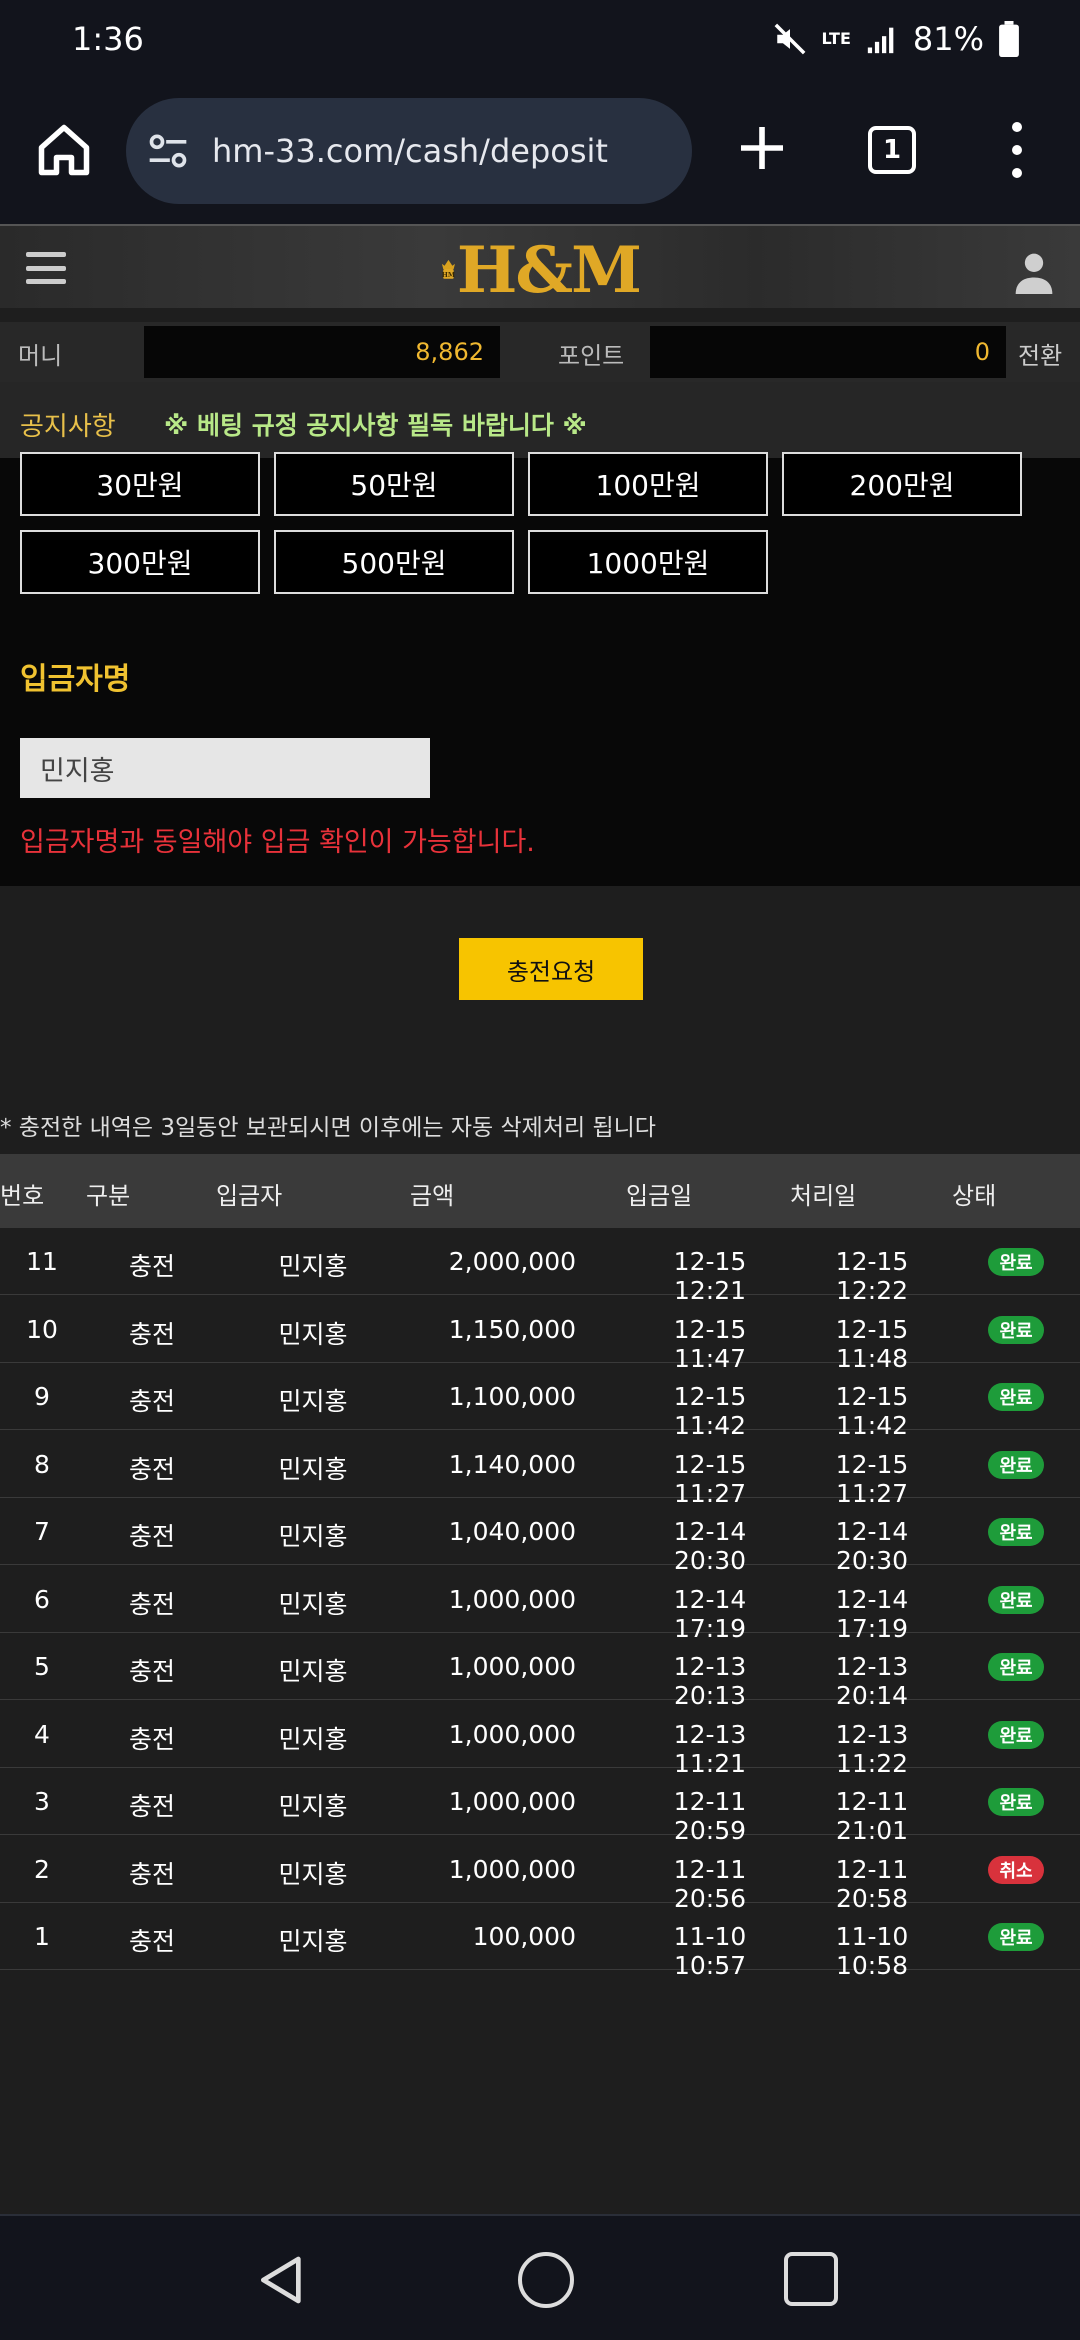  Describe the element at coordinates (524, 1936) in the screenshot. I see `row-amount: 100,000` at that location.